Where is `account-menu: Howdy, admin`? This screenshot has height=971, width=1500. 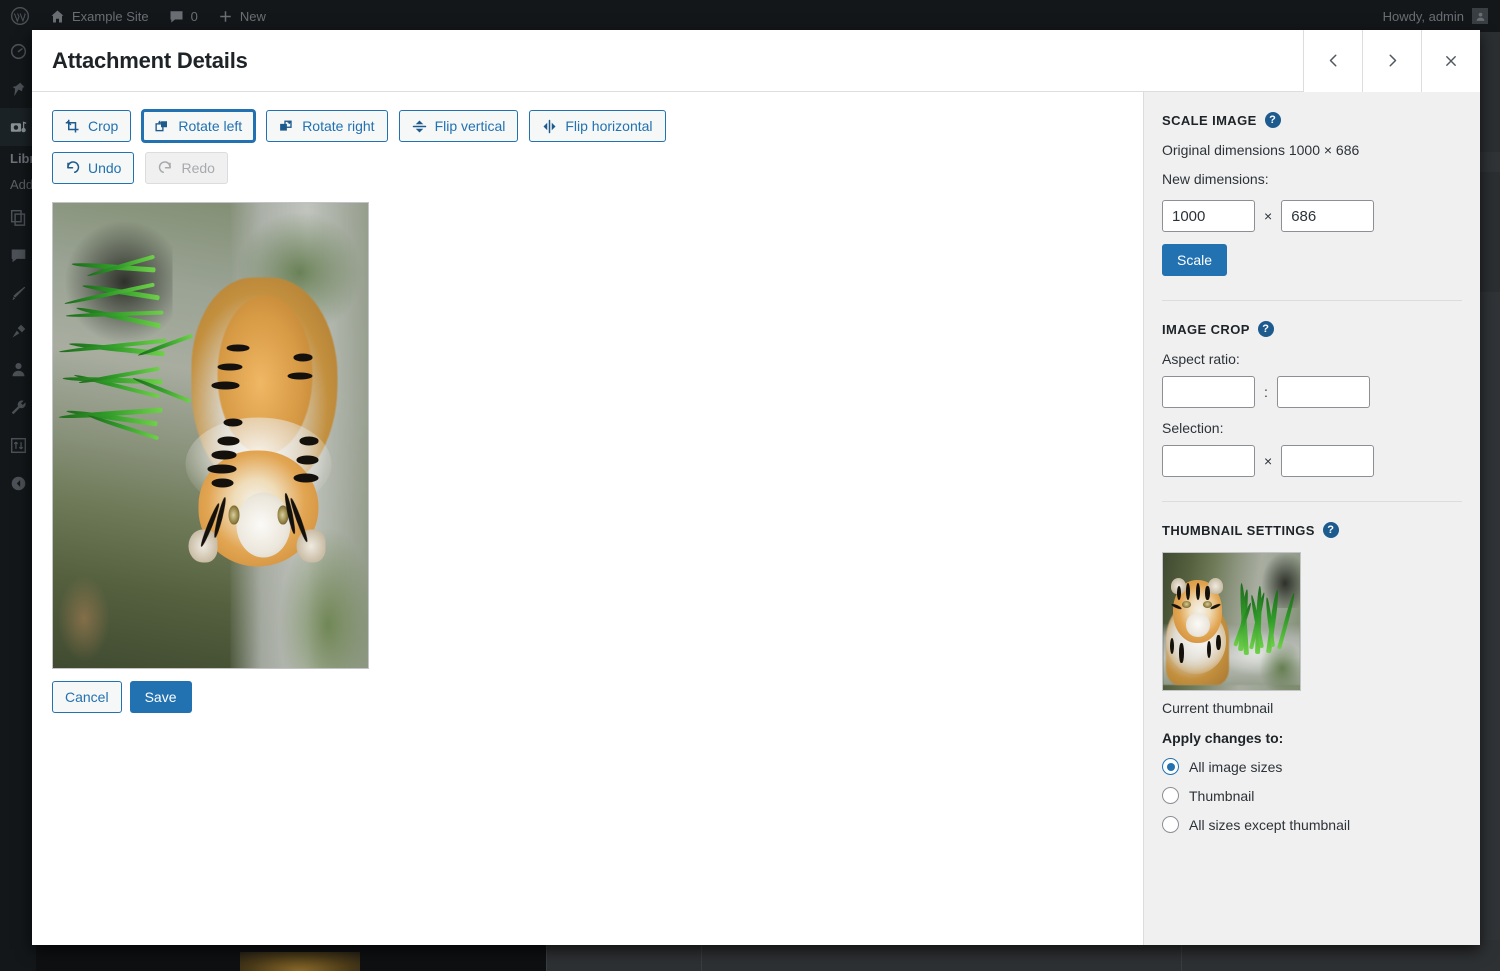 account-menu: Howdy, admin is located at coordinates (1441, 16).